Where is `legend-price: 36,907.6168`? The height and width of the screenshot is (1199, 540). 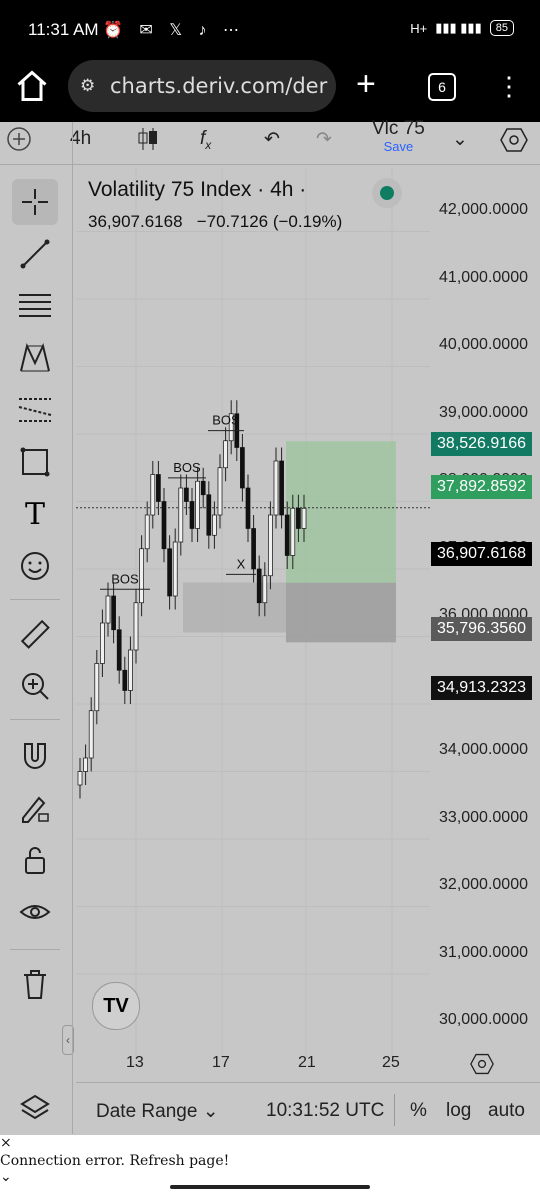 legend-price: 36,907.6168 is located at coordinates (135, 221).